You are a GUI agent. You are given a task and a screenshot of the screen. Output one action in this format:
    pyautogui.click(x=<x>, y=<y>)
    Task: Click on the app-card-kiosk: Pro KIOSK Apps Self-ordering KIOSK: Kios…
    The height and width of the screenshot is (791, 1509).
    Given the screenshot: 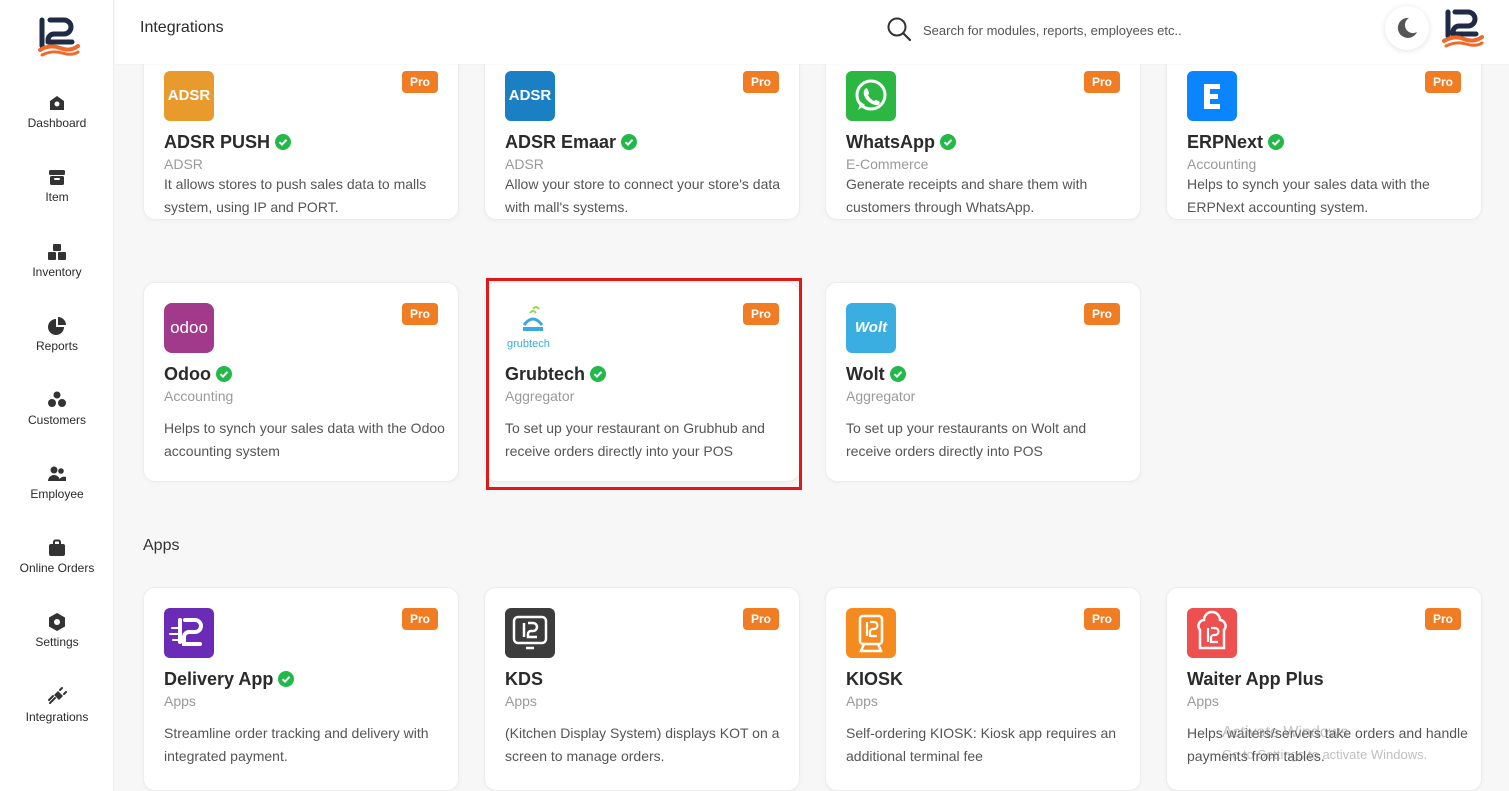 What is the action you would take?
    pyautogui.click(x=983, y=689)
    